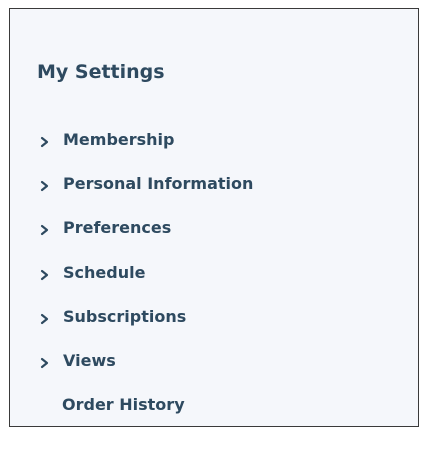 The height and width of the screenshot is (450, 428). I want to click on menu-item-label: Preferences, so click(117, 227).